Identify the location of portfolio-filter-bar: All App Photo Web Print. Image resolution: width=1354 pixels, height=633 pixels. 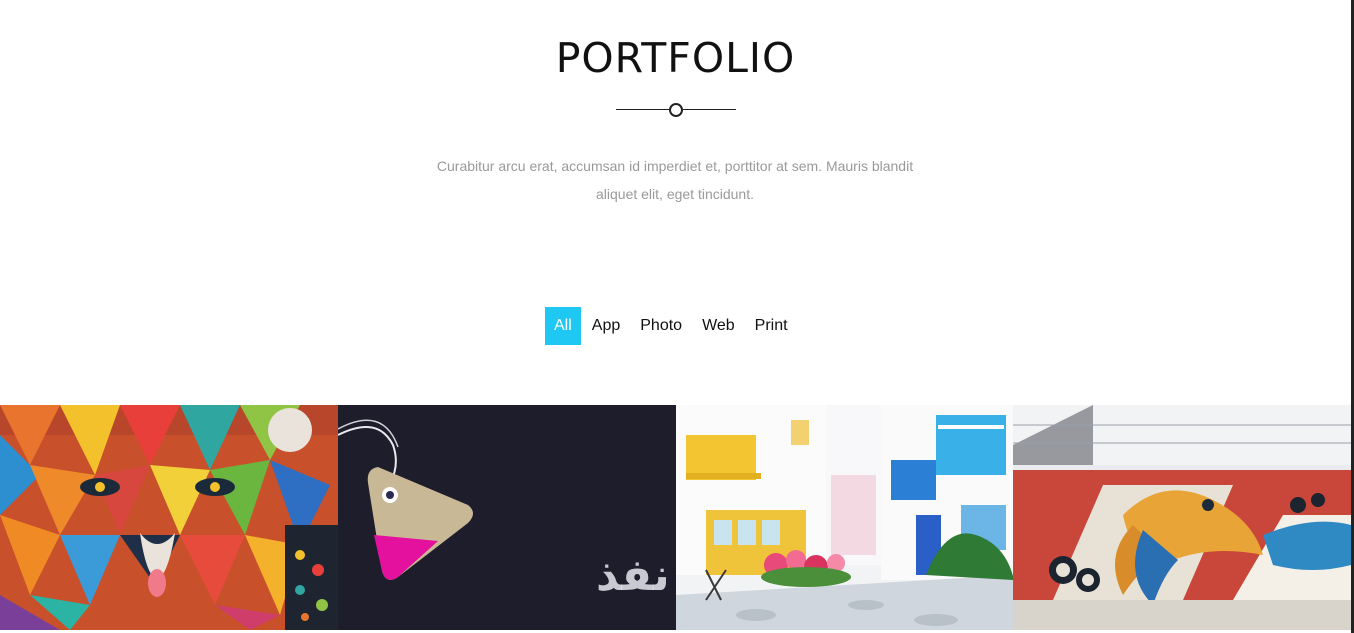
(672, 326).